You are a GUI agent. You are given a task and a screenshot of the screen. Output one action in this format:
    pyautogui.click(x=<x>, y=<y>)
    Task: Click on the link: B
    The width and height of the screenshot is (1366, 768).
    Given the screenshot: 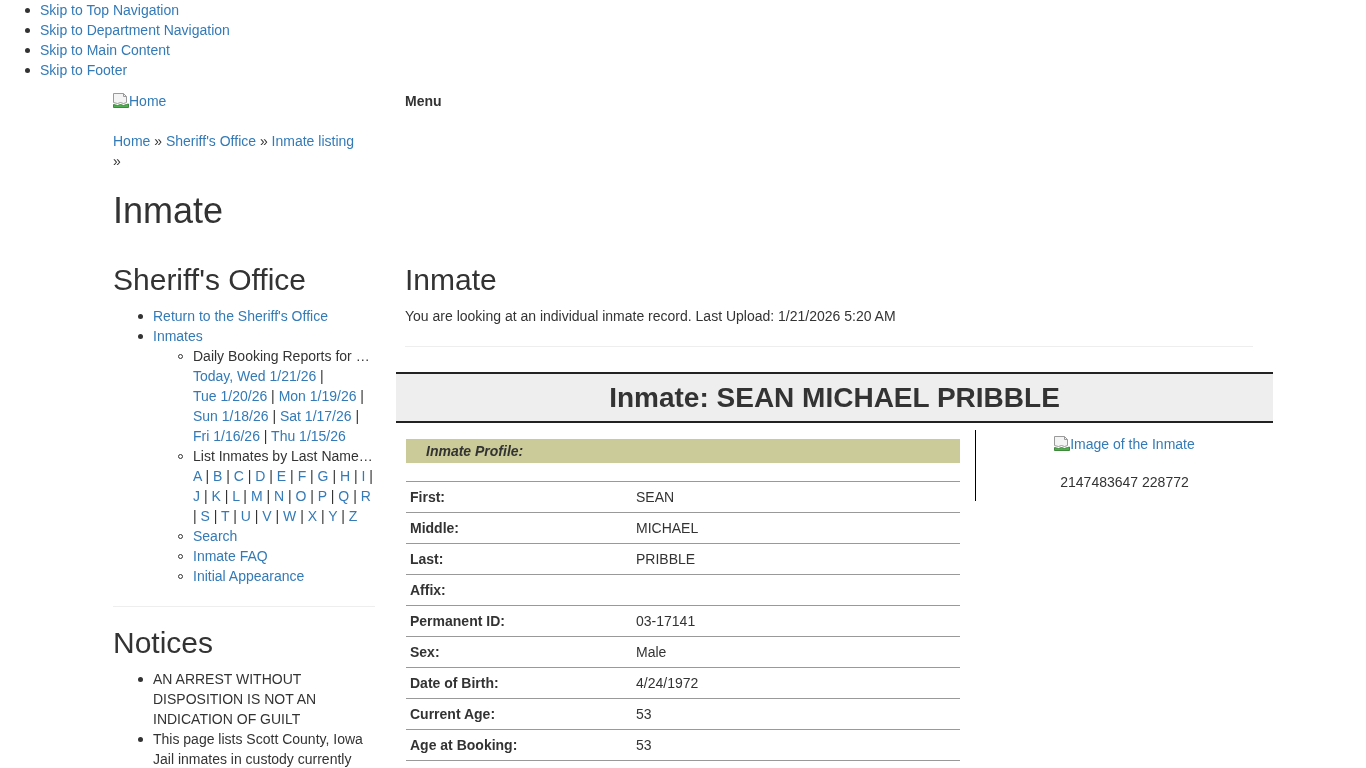 What is the action you would take?
    pyautogui.click(x=218, y=476)
    